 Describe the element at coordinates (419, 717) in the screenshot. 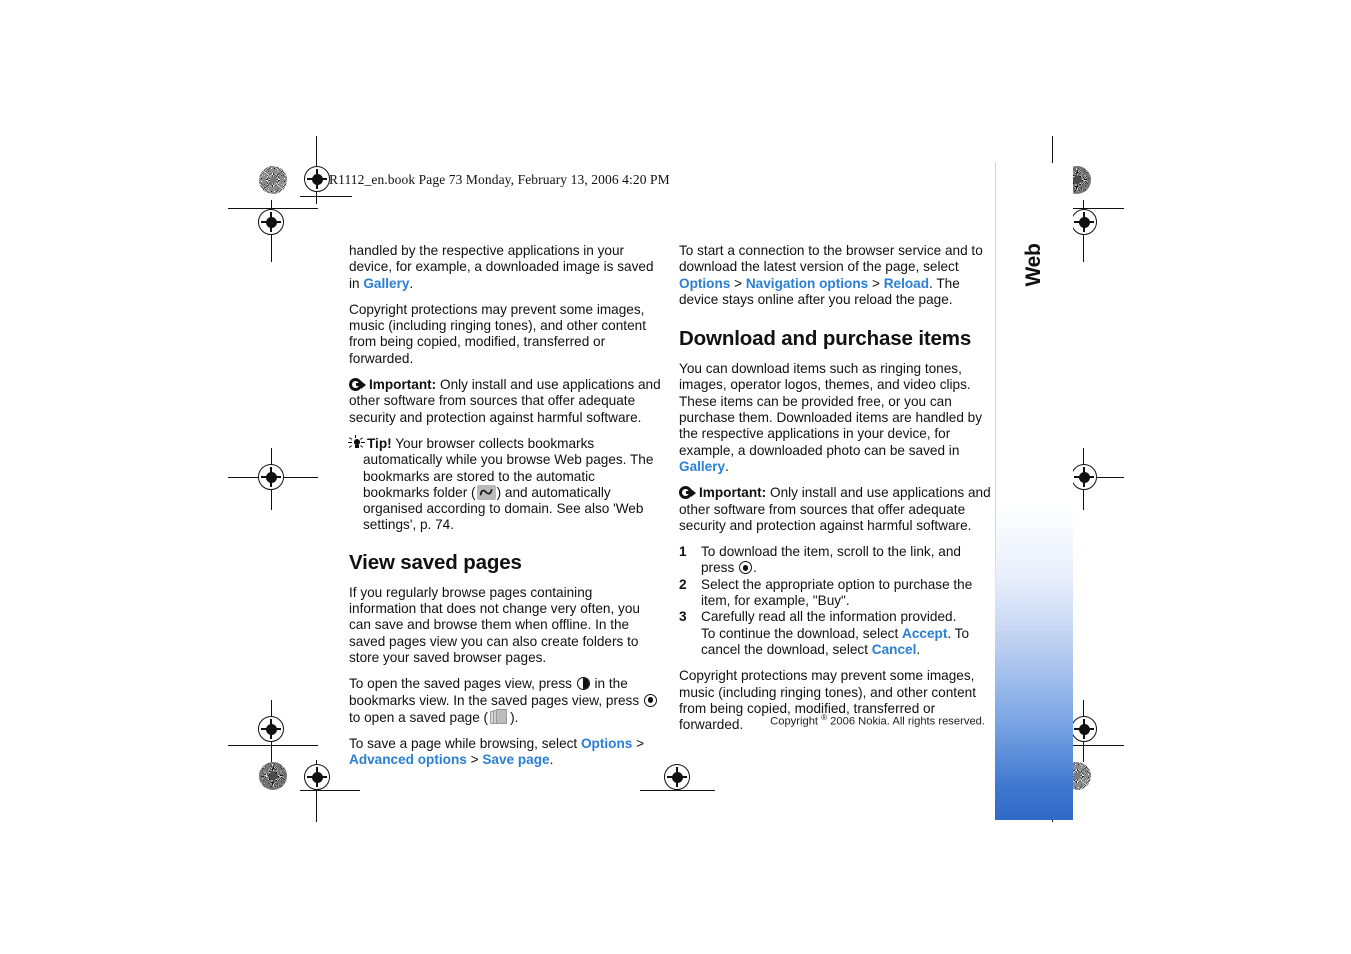

I see `paragraph-open-saved-pages-c: to open a saved page (` at that location.